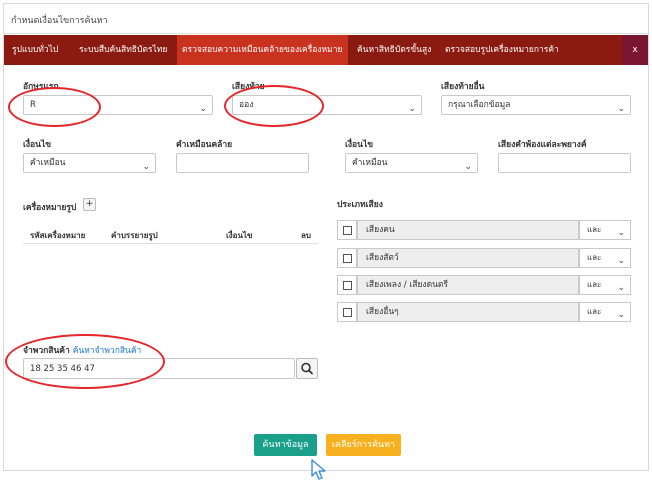  I want to click on sound-music-checkbox, so click(347, 285).